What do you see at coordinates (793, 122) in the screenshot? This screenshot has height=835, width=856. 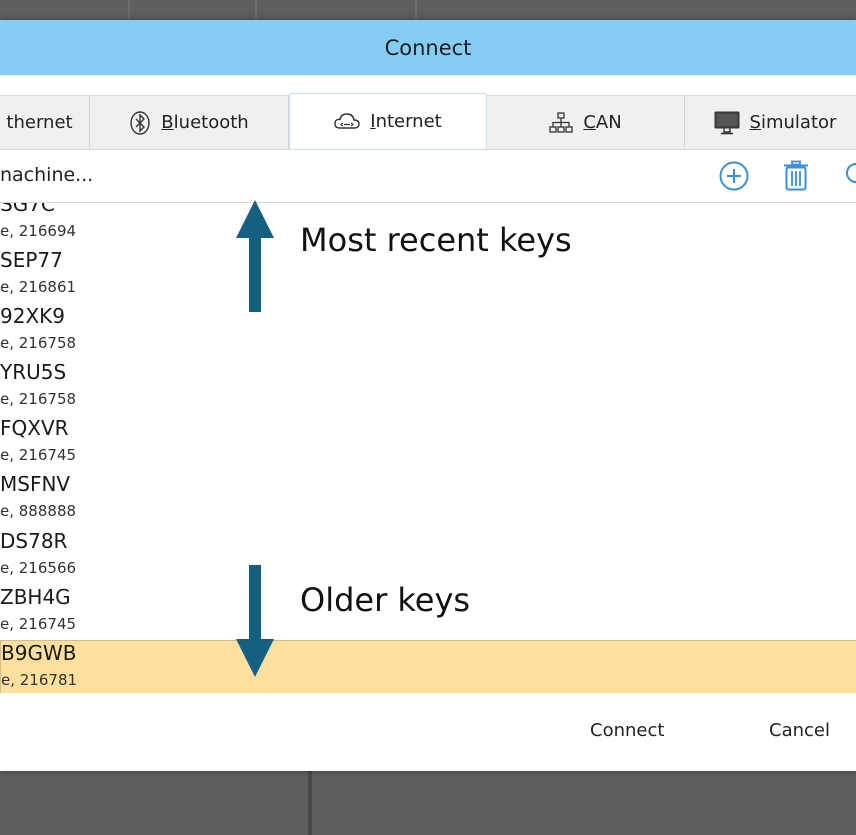 I see `tab-label: Simulator` at bounding box center [793, 122].